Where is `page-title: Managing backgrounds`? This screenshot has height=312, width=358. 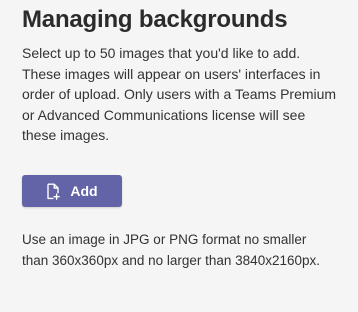
page-title: Managing backgrounds is located at coordinates (155, 19).